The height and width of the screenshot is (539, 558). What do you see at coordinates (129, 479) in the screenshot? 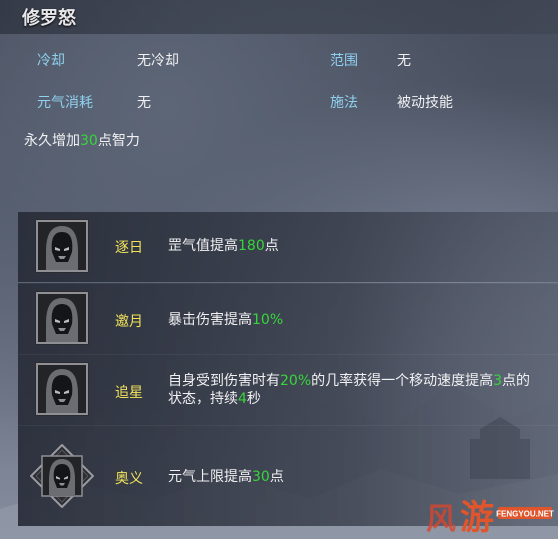
I see `node-name: 奥义` at bounding box center [129, 479].